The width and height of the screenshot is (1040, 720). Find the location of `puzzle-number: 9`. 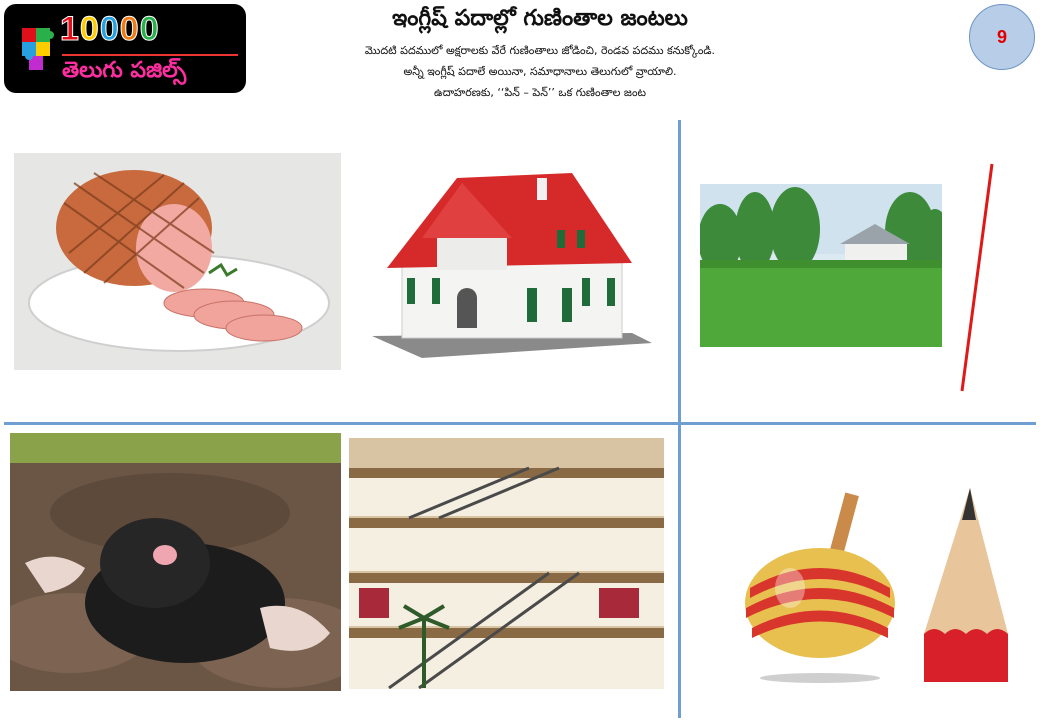

puzzle-number: 9 is located at coordinates (1001, 36).